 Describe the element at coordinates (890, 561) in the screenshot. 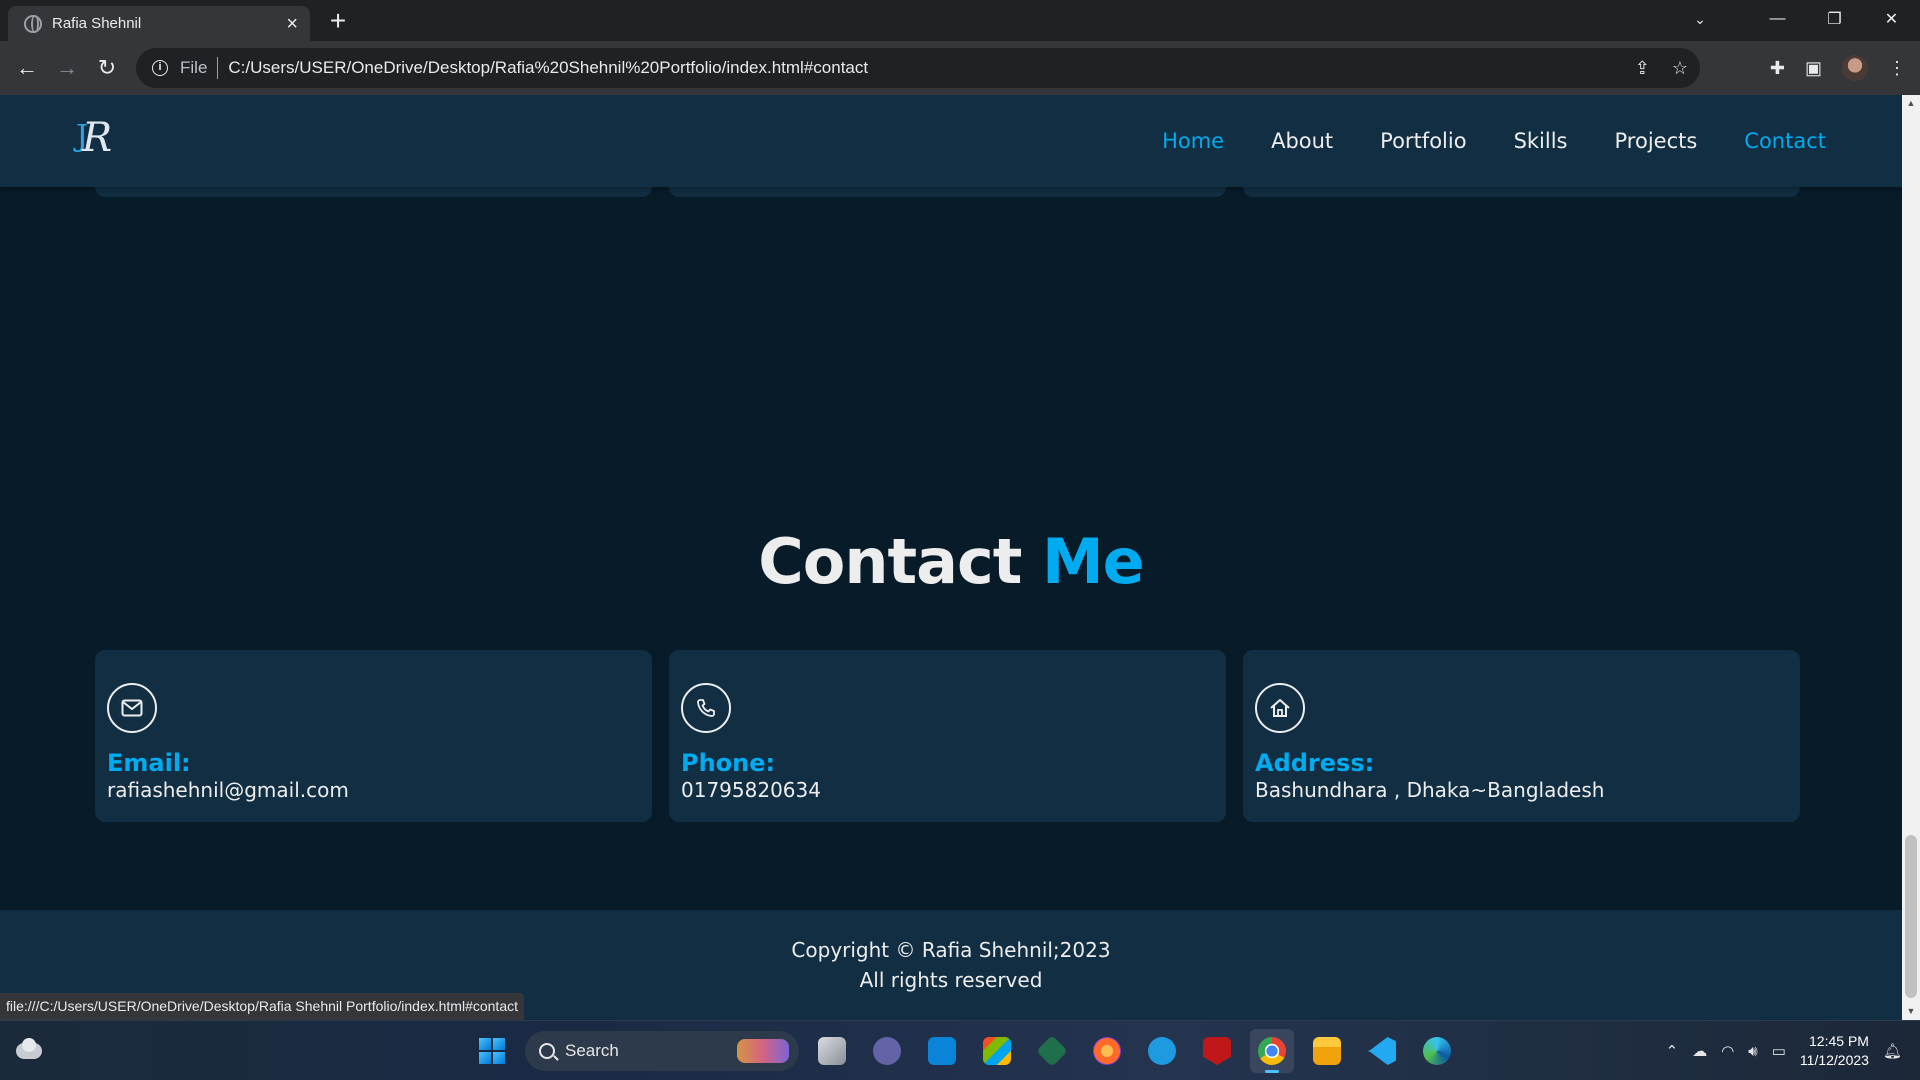

I see `contact-heading-part1: Contact` at that location.